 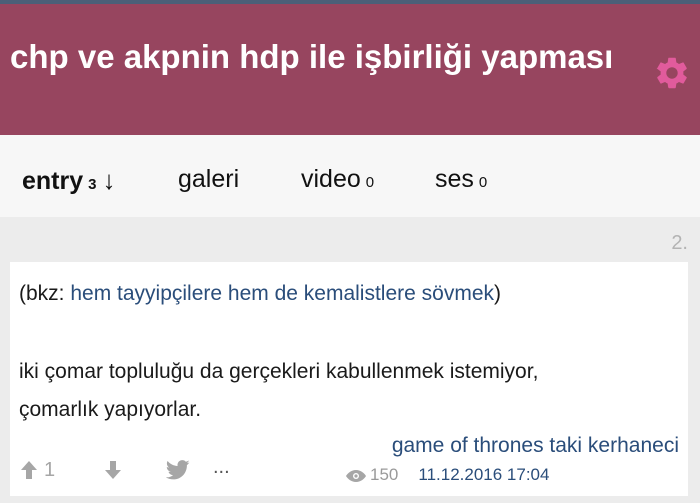 What do you see at coordinates (108, 180) in the screenshot?
I see `sort-down-icon: ↓` at bounding box center [108, 180].